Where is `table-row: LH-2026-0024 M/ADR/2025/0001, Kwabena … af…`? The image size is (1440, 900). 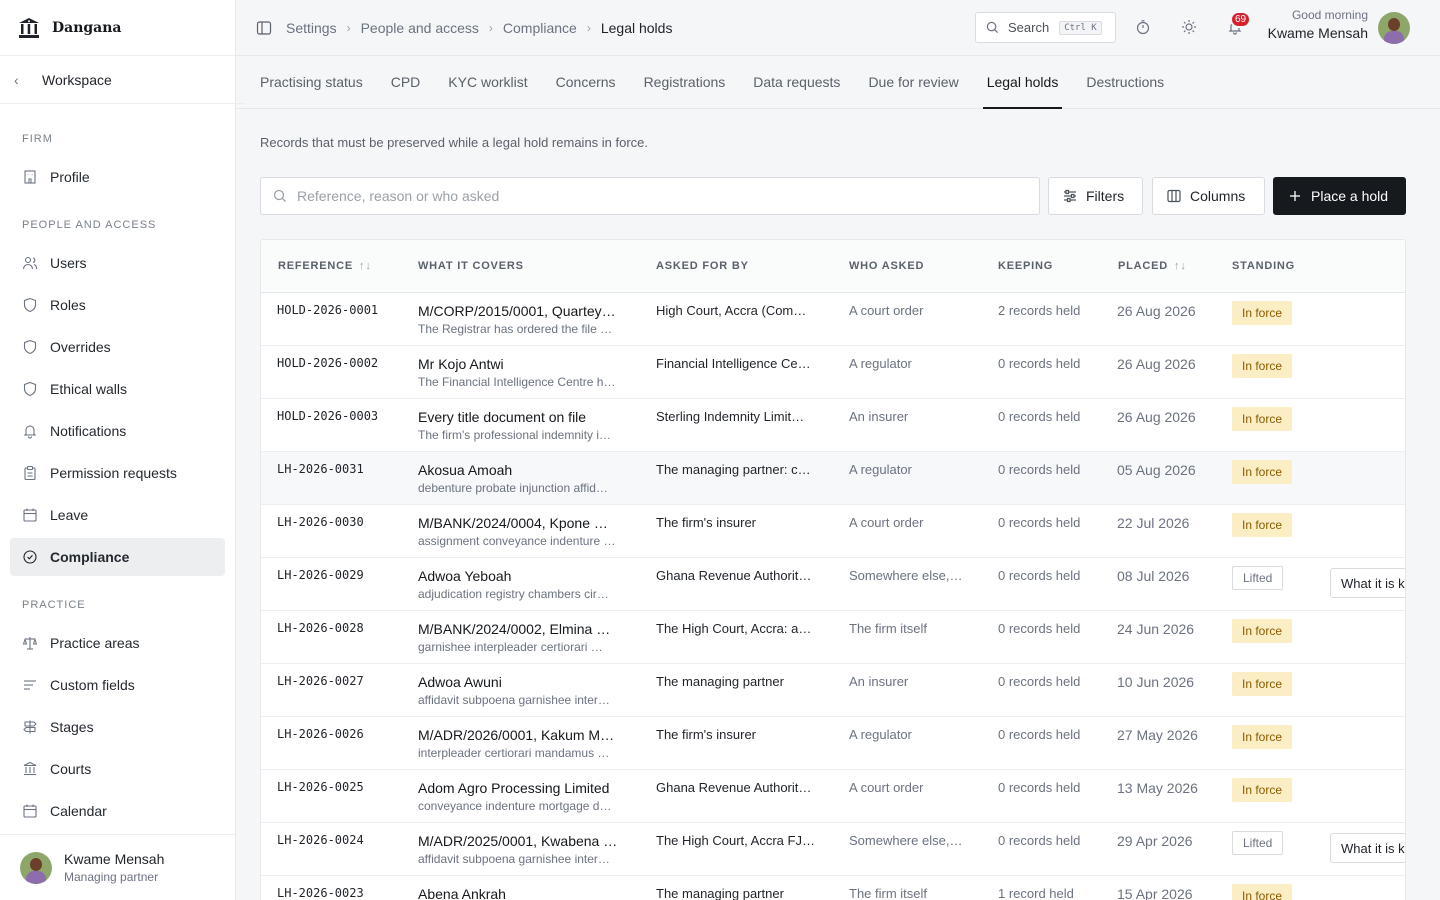 table-row: LH-2026-0024 M/ADR/2025/0001, Kwabena … af… is located at coordinates (833, 849).